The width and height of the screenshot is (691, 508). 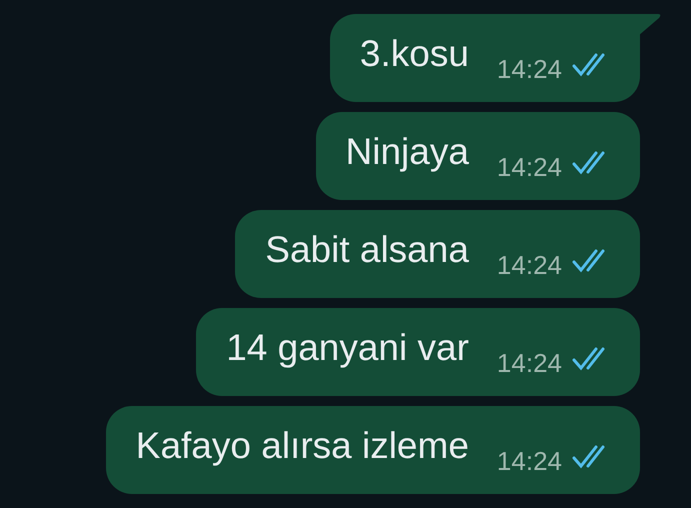 What do you see at coordinates (407, 151) in the screenshot?
I see `message-text: Ninjaya` at bounding box center [407, 151].